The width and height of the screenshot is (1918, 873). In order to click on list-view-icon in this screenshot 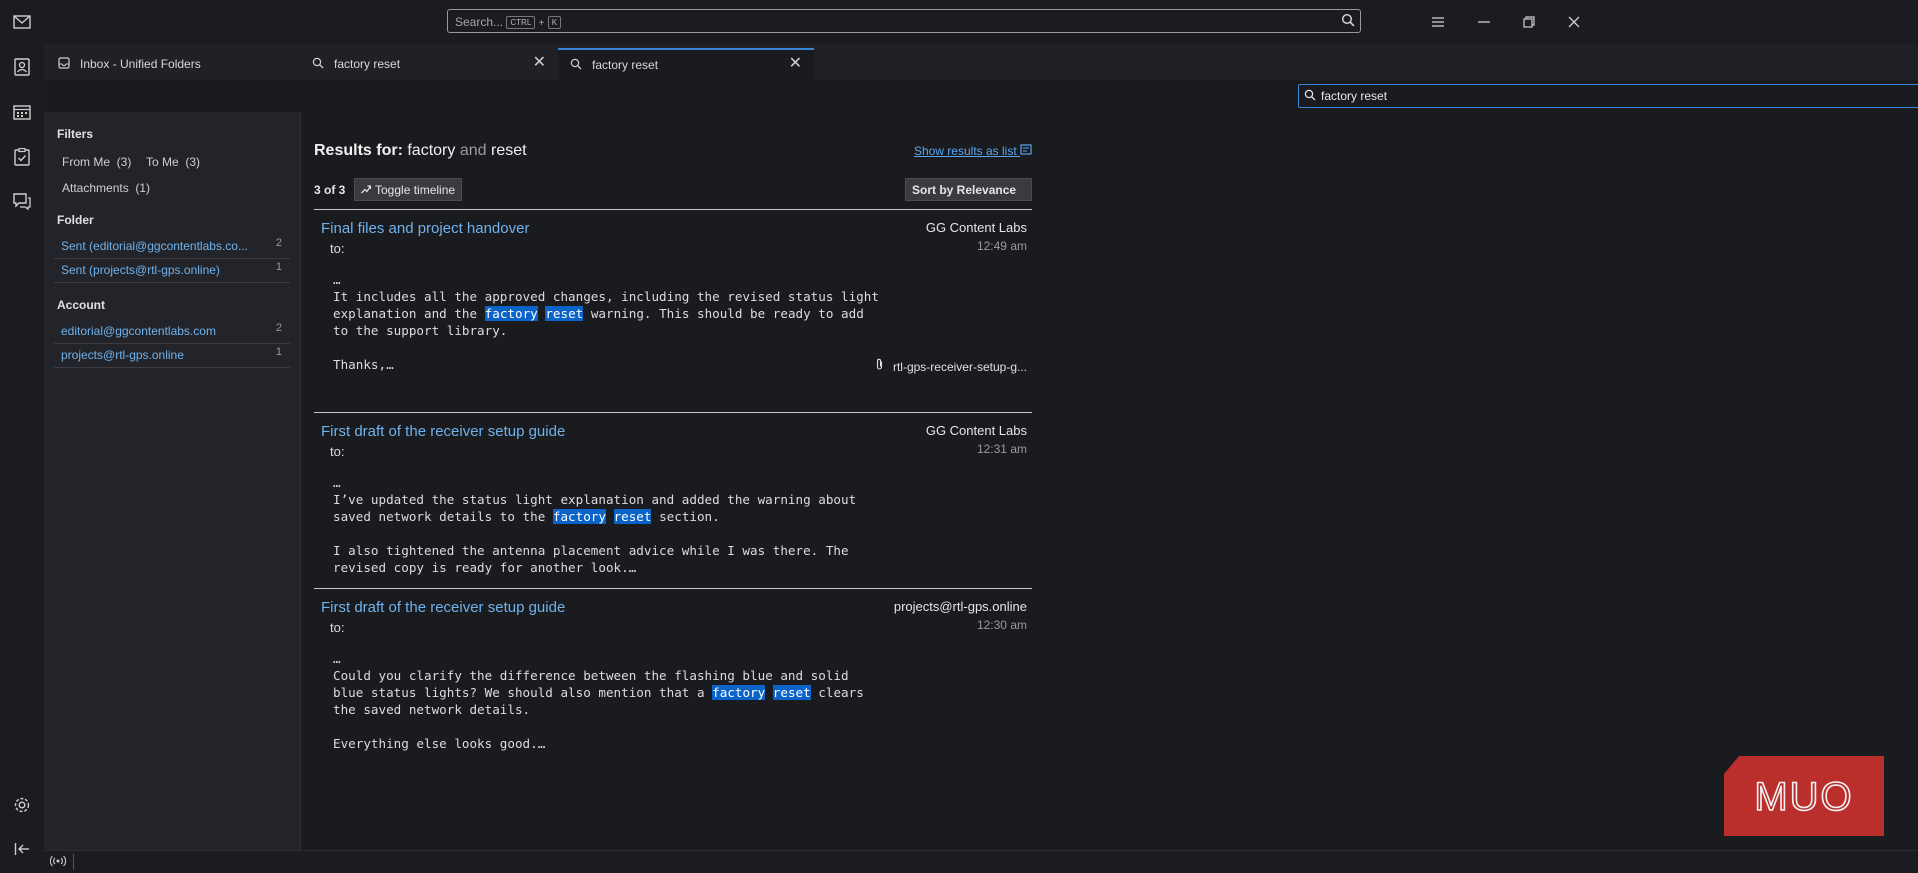, I will do `click(1026, 151)`.